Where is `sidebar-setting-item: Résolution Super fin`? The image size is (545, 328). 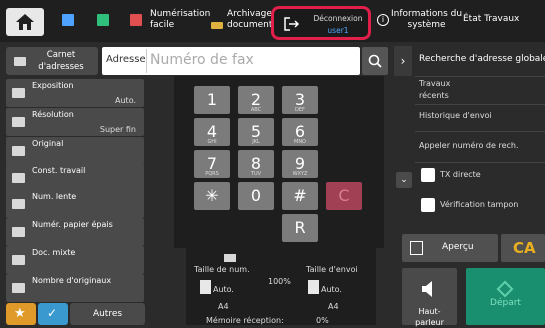 sidebar-setting-item: Résolution Super fin is located at coordinates (75, 122).